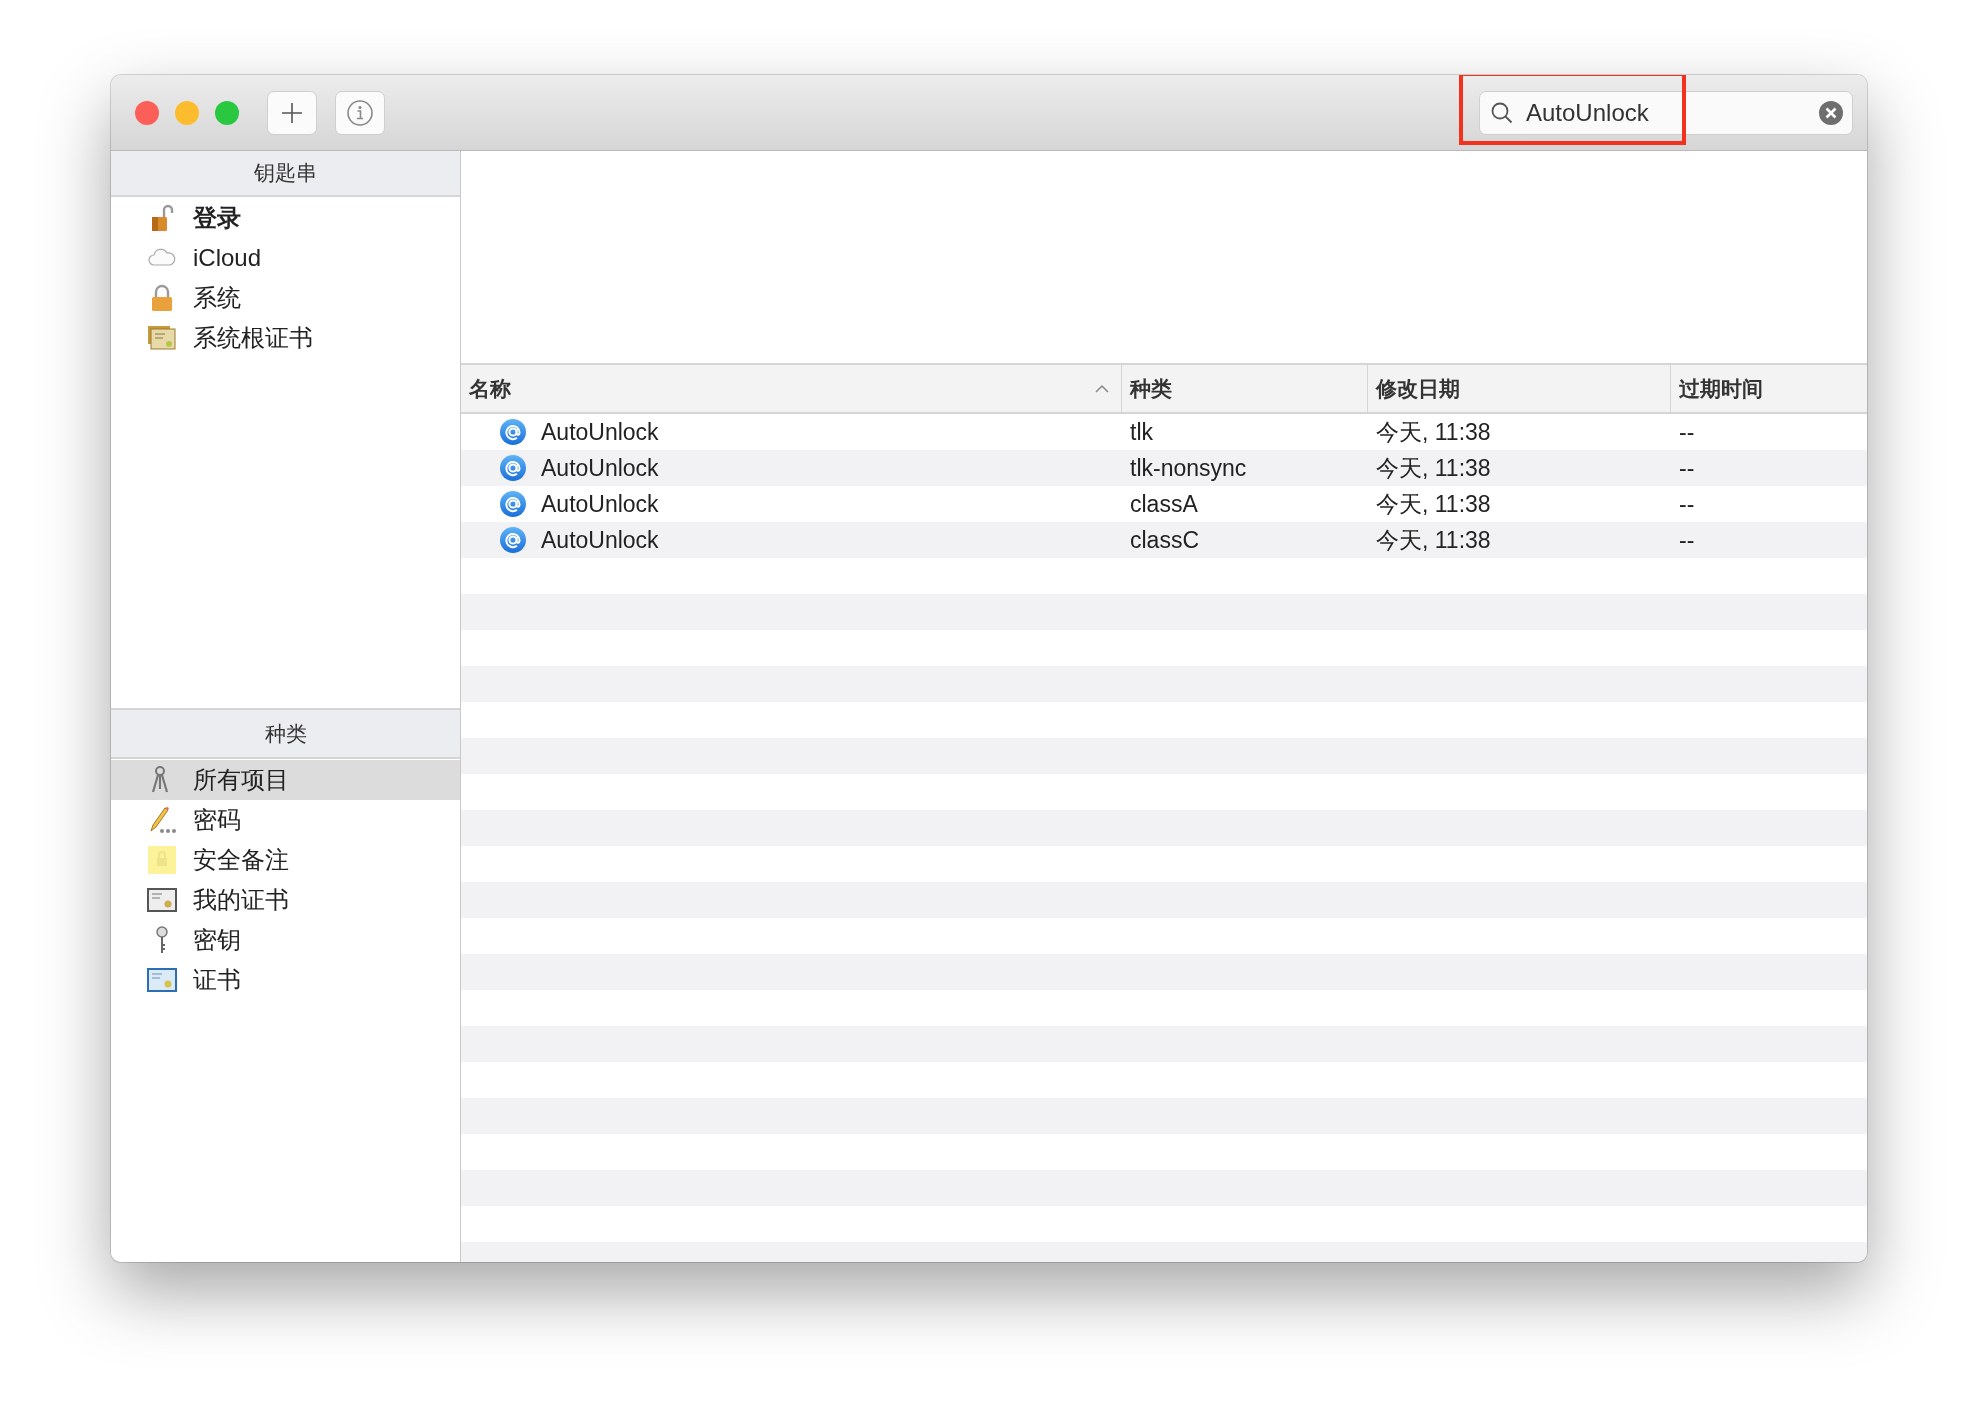 The image size is (1978, 1410). I want to click on category-item: 密钥, so click(285, 940).